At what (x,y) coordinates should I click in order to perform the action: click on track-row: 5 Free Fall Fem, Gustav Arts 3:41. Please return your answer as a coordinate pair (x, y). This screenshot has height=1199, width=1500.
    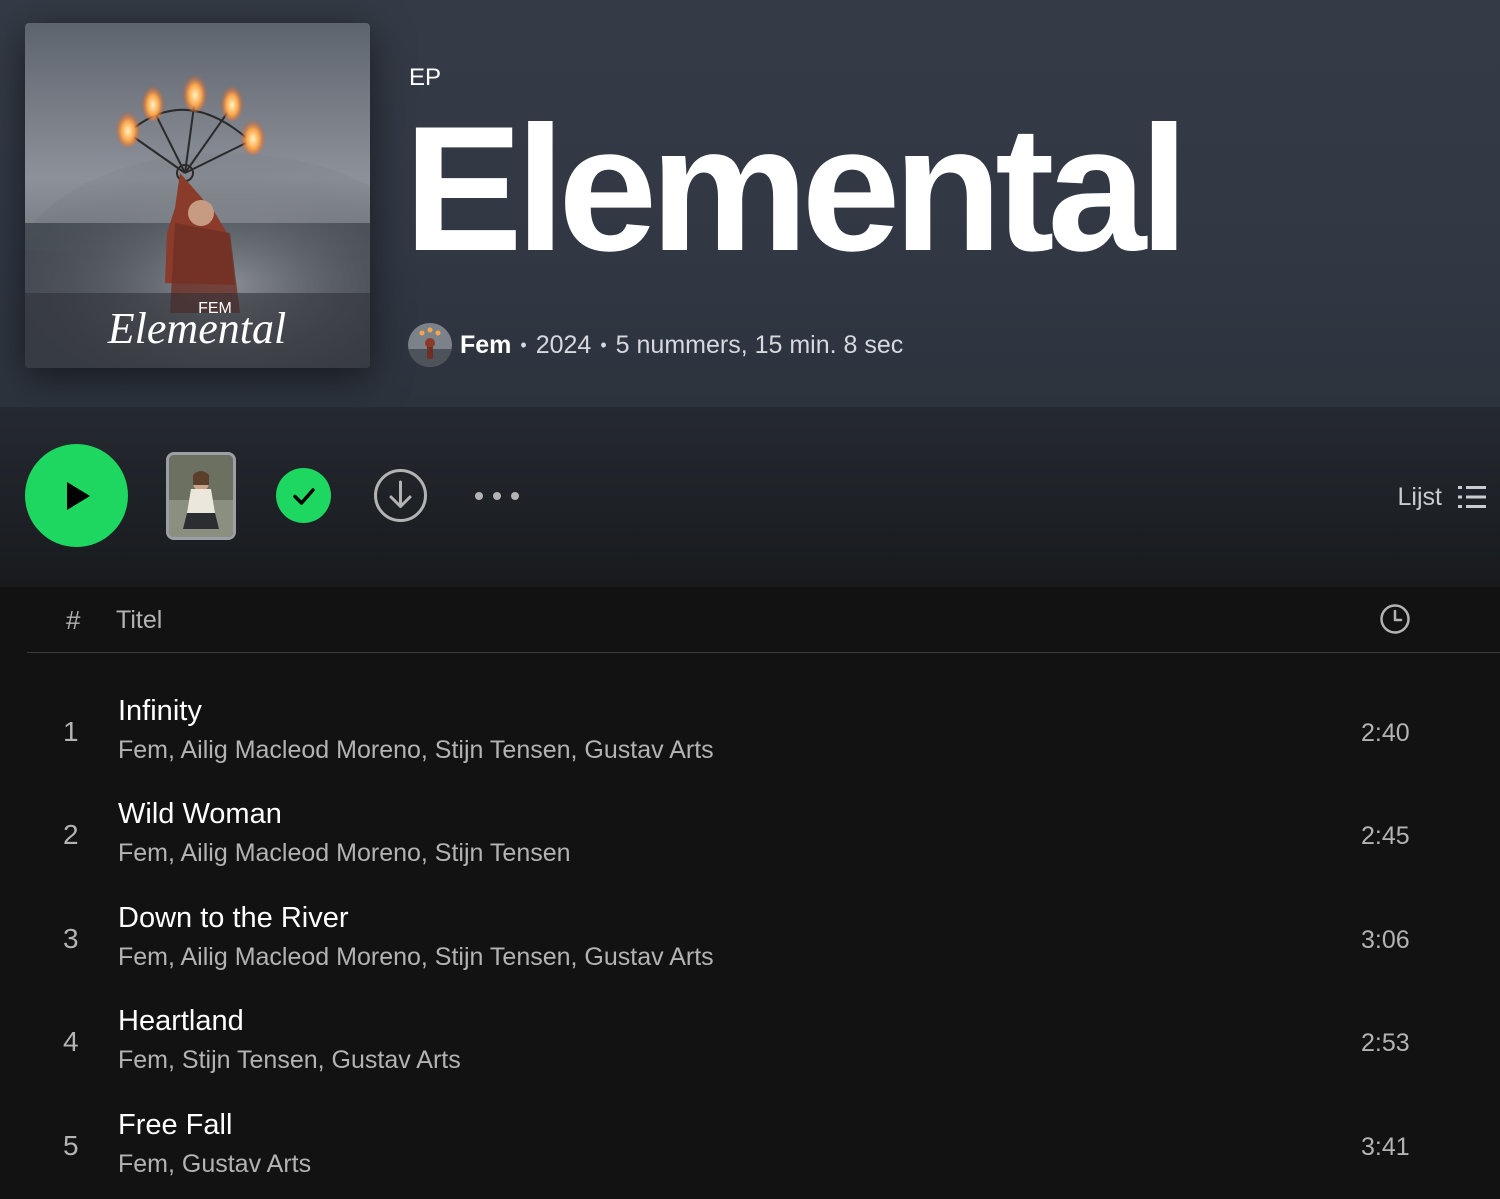
    Looking at the image, I should click on (752, 1143).